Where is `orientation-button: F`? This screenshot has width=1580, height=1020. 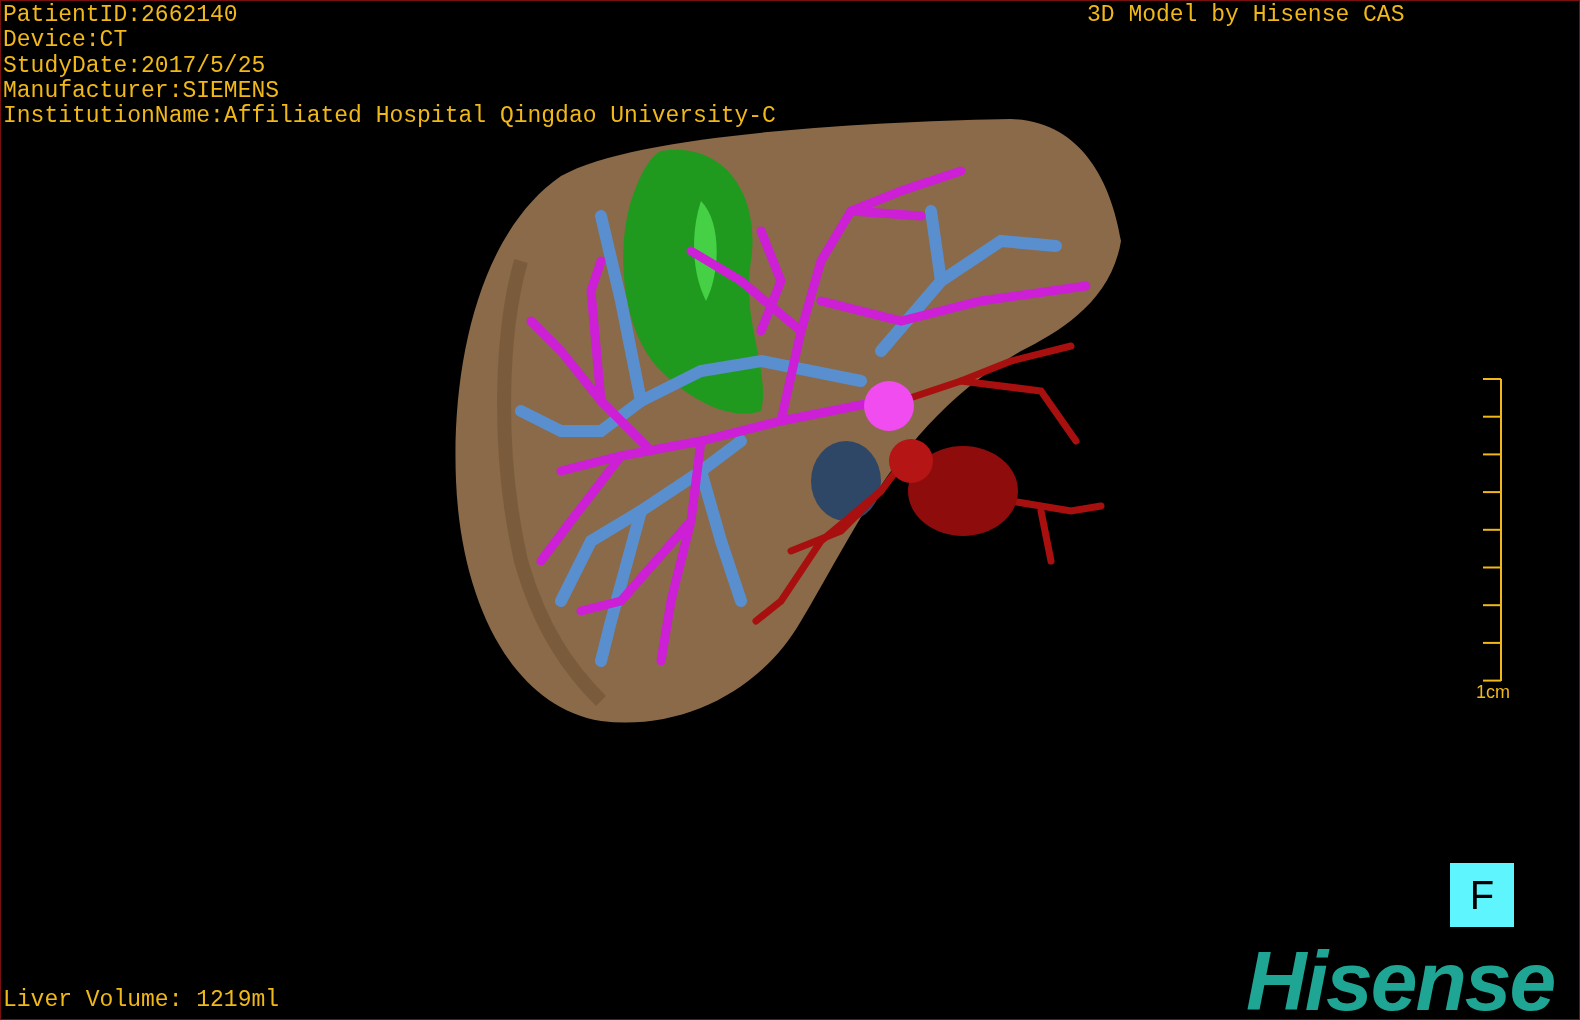 orientation-button: F is located at coordinates (1482, 895).